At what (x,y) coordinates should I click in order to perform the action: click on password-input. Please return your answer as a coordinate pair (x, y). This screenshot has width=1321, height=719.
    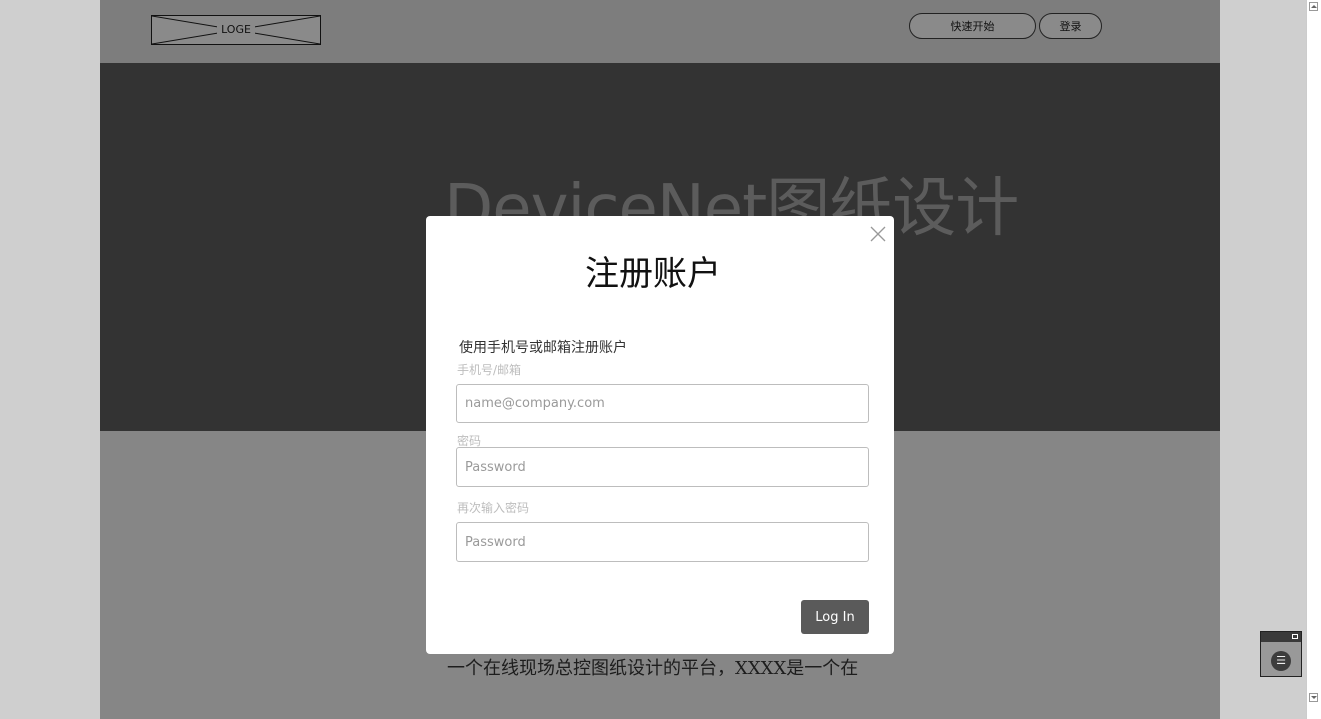
    Looking at the image, I should click on (662, 467).